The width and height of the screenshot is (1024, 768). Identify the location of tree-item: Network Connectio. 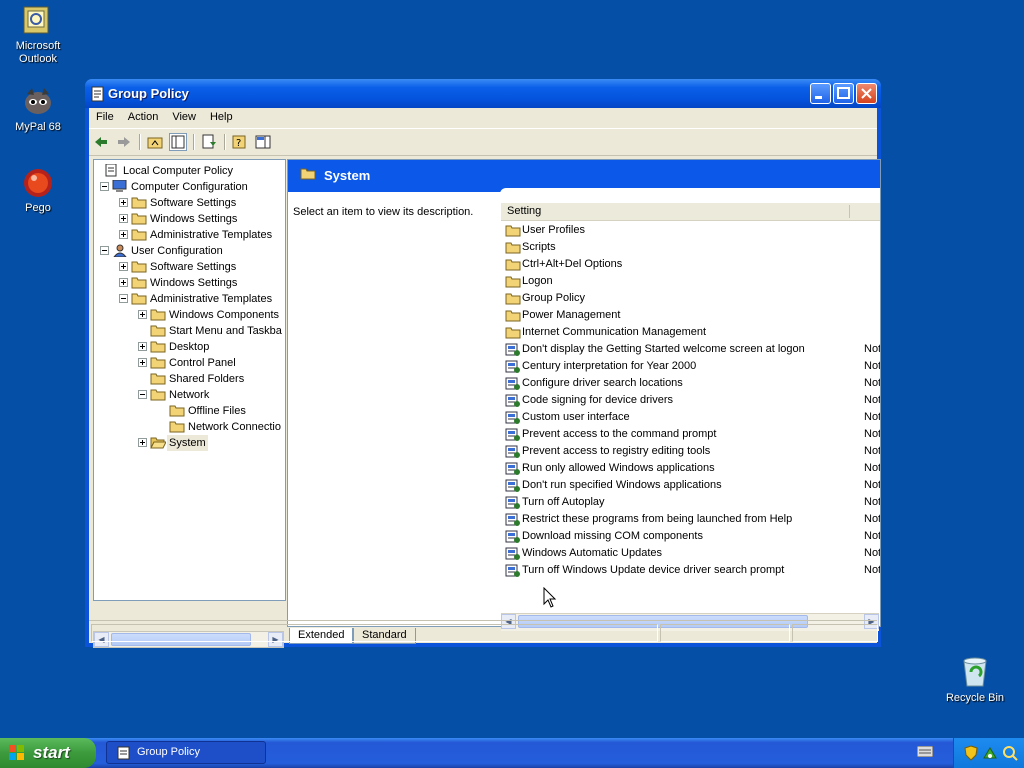
(189, 427).